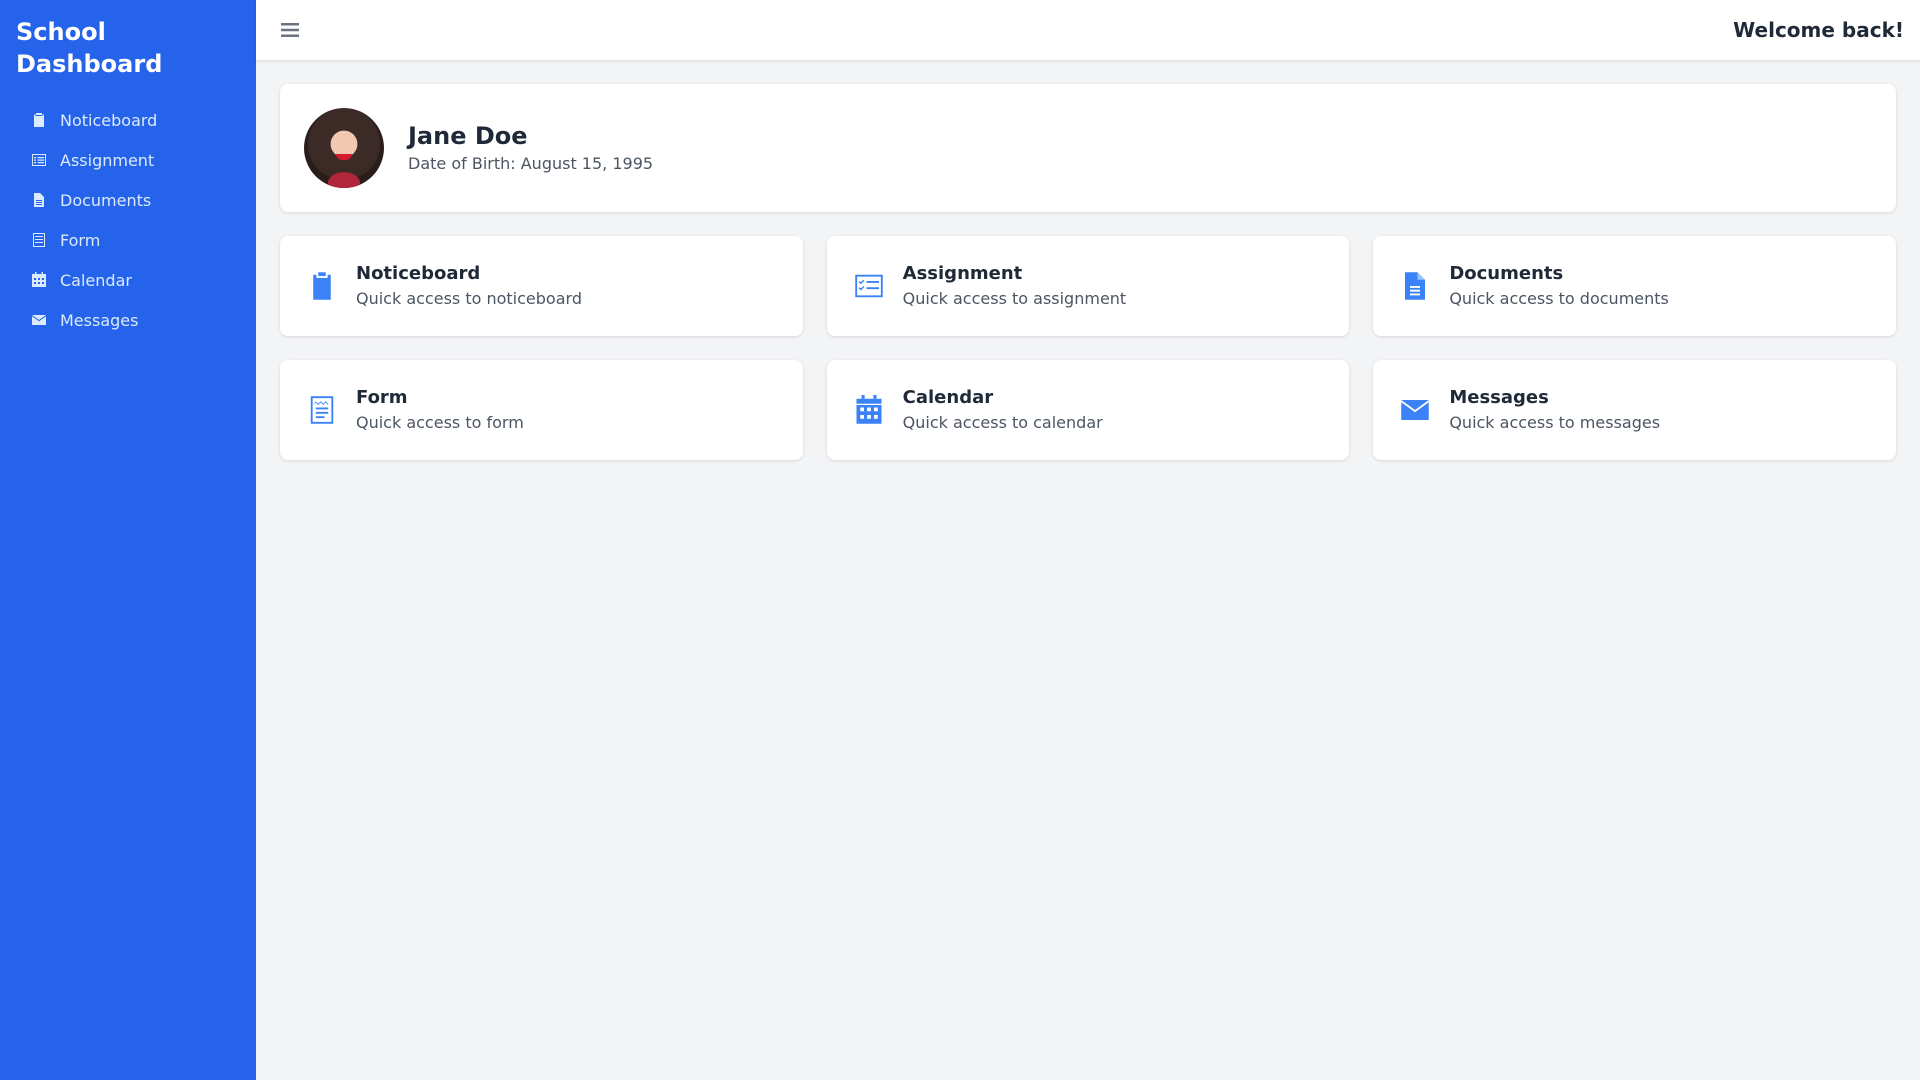  What do you see at coordinates (531, 163) in the screenshot?
I see `profile-dob: Date of Birth: August 15, 1995` at bounding box center [531, 163].